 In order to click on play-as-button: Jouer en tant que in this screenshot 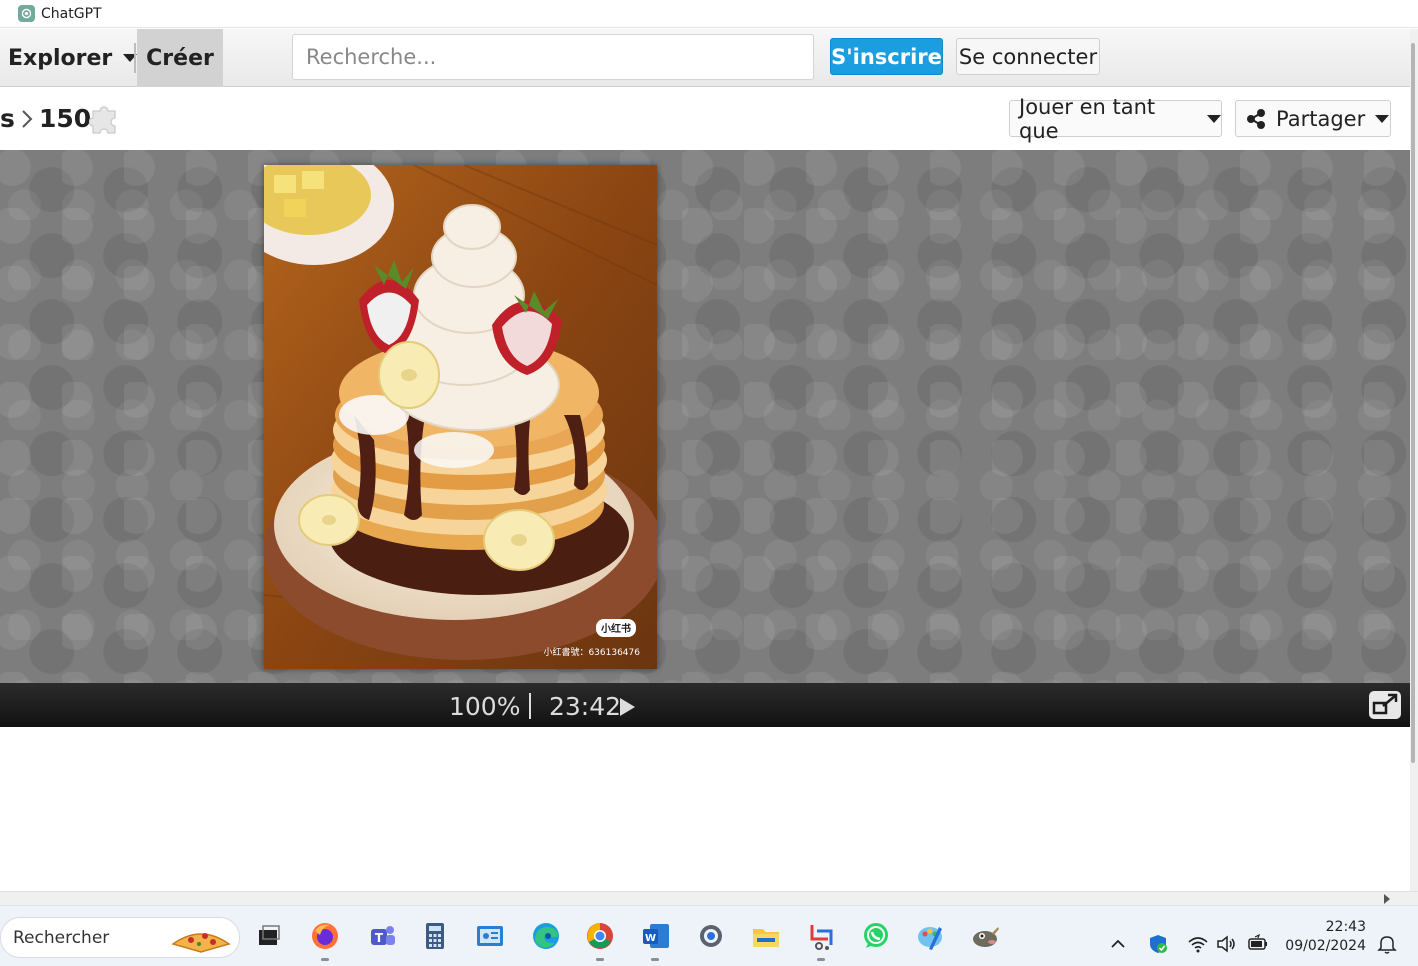, I will do `click(1115, 119)`.